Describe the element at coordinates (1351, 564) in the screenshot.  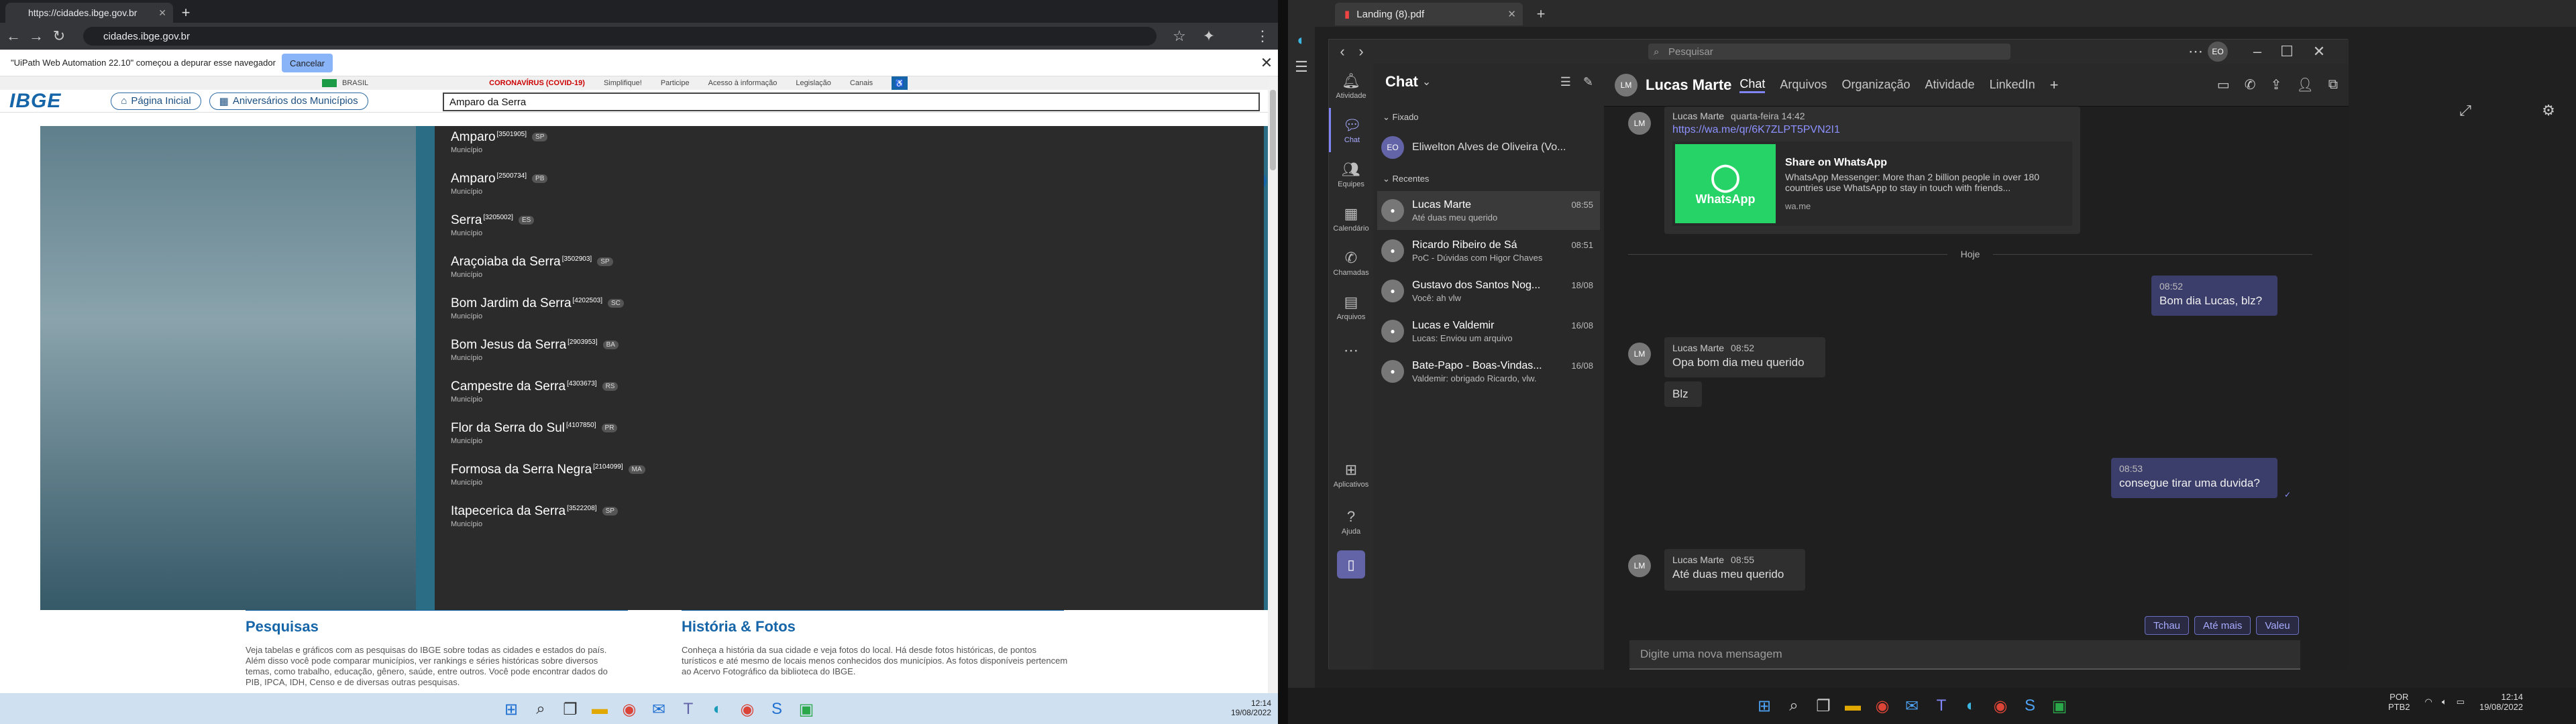
I see `mobile-icon: ▯` at that location.